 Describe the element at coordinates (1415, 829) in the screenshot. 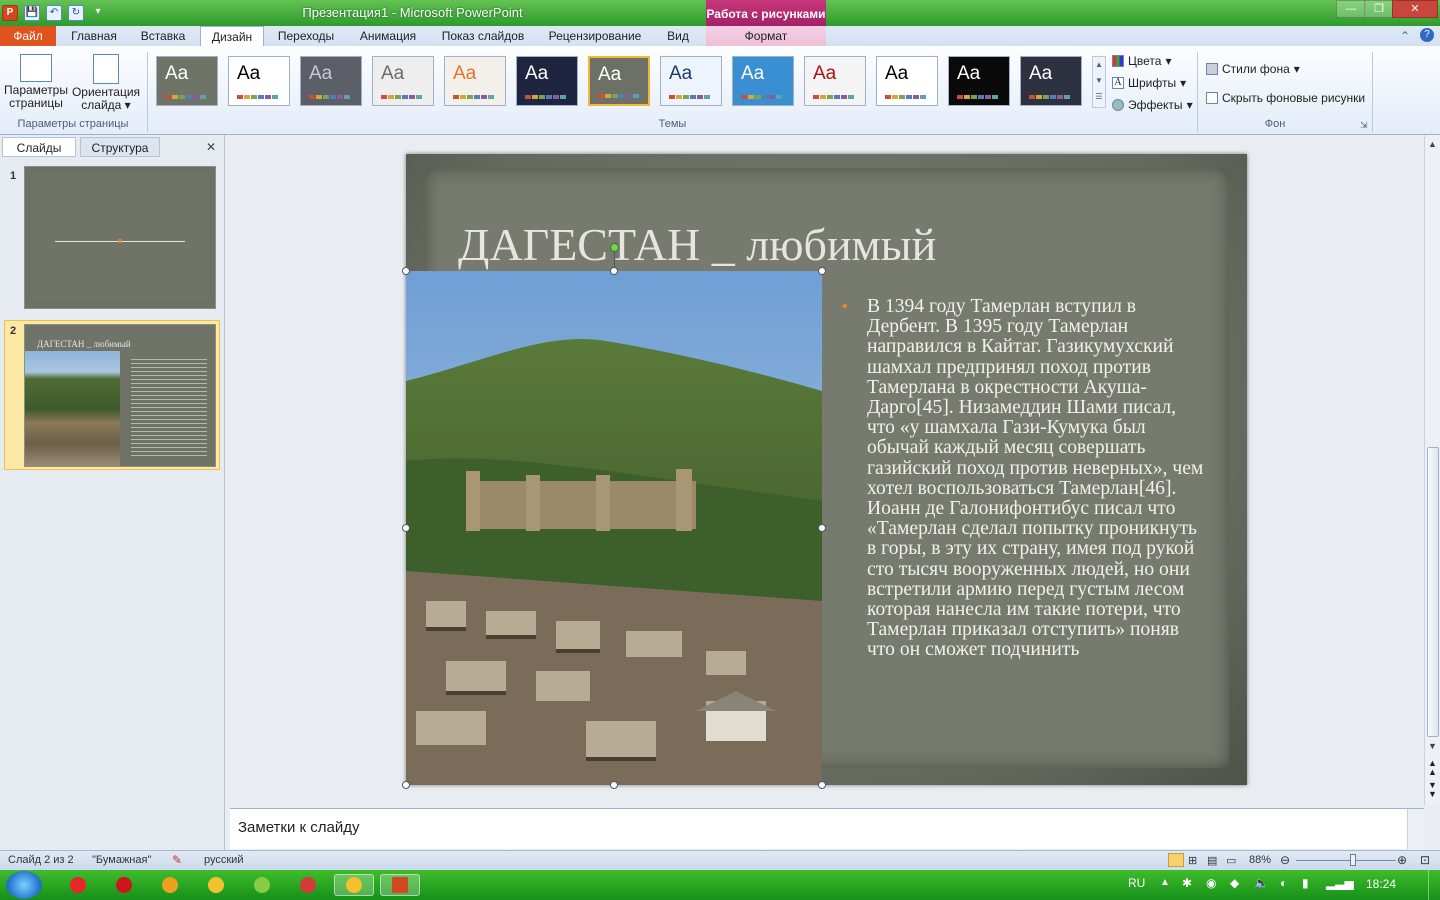

I see `notes-scrollbar` at that location.